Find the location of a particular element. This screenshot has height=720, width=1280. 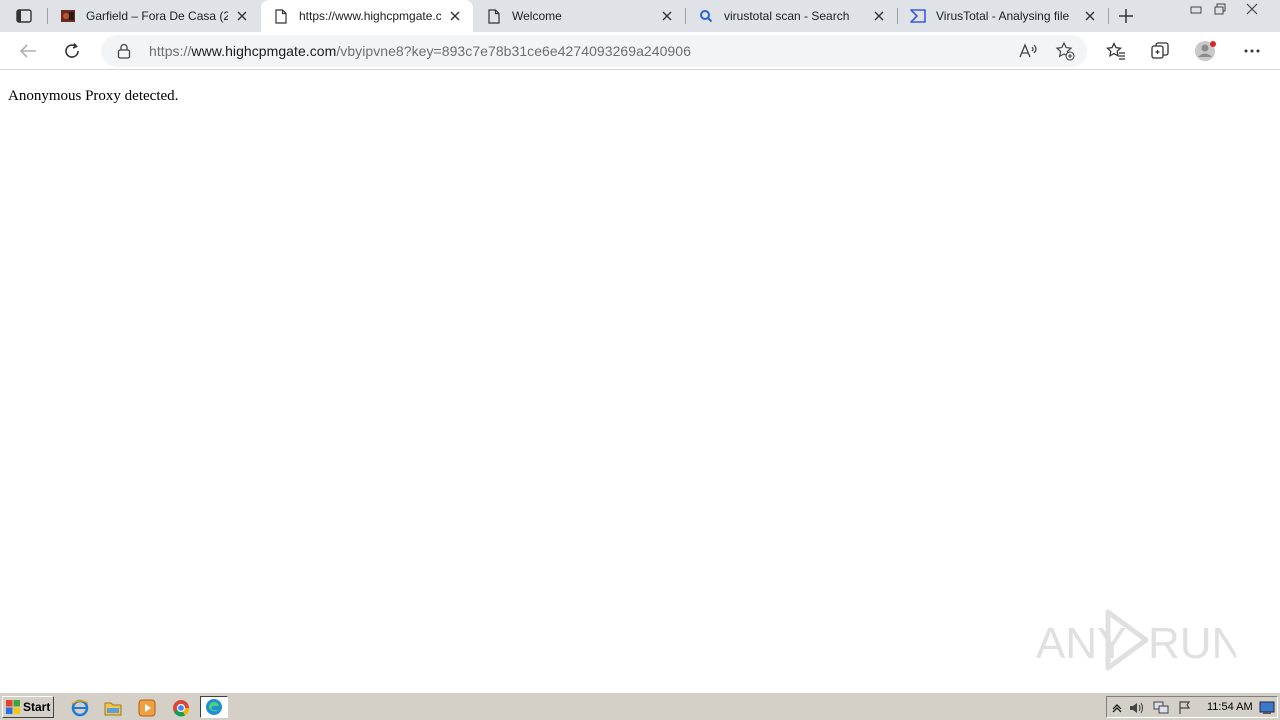

media-player-icon is located at coordinates (147, 708).